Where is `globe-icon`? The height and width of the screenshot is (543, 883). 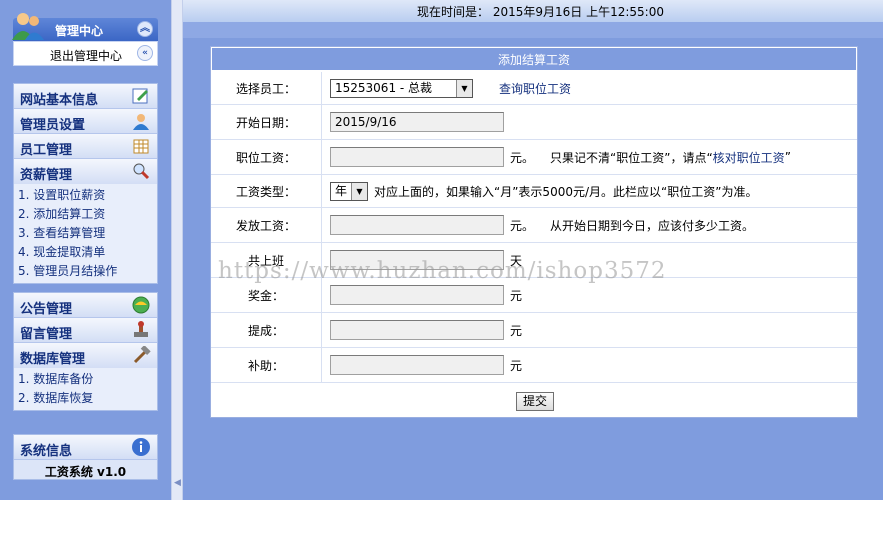
globe-icon is located at coordinates (141, 305).